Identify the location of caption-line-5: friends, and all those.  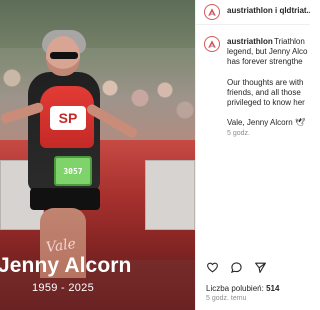
(264, 92).